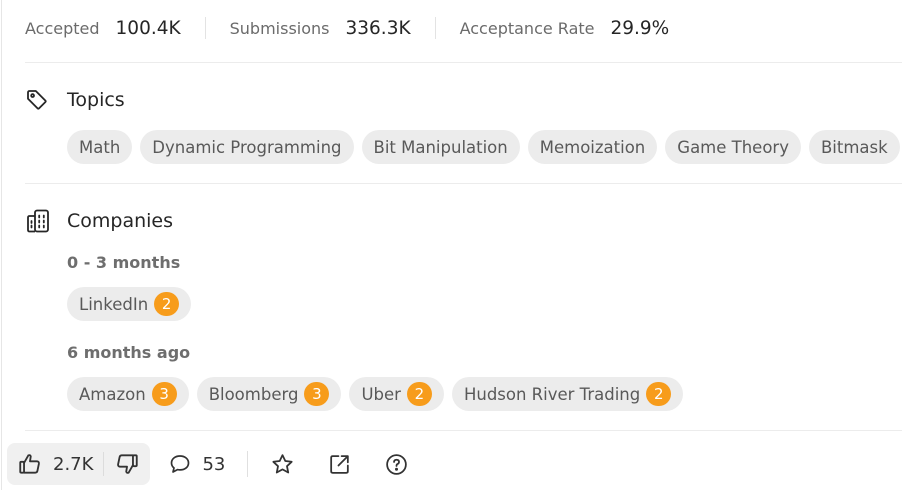 This screenshot has height=490, width=902. I want to click on comment-count: 53, so click(214, 464).